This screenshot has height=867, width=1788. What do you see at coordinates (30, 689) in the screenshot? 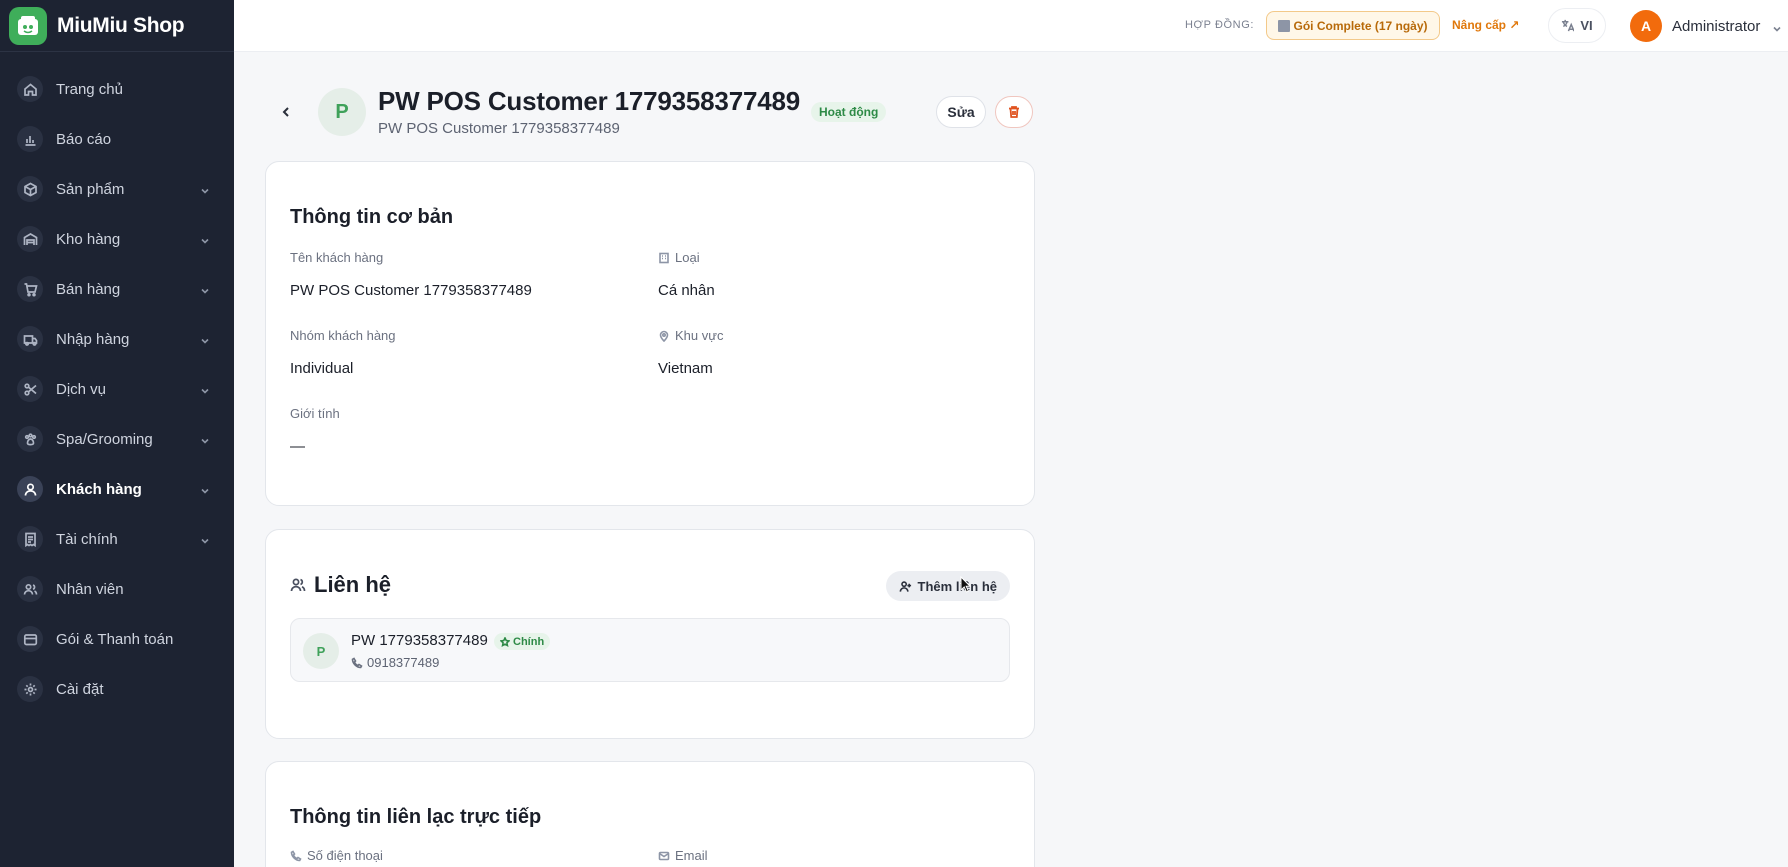
I see `gear-icon` at bounding box center [30, 689].